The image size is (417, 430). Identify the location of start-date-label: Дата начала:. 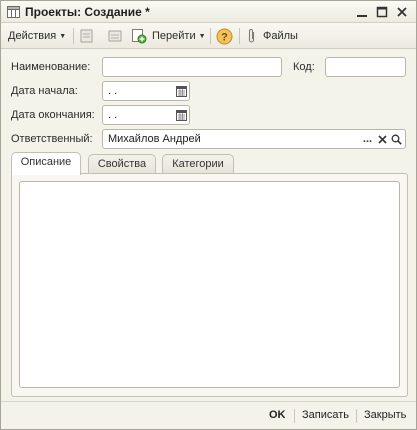
(44, 91).